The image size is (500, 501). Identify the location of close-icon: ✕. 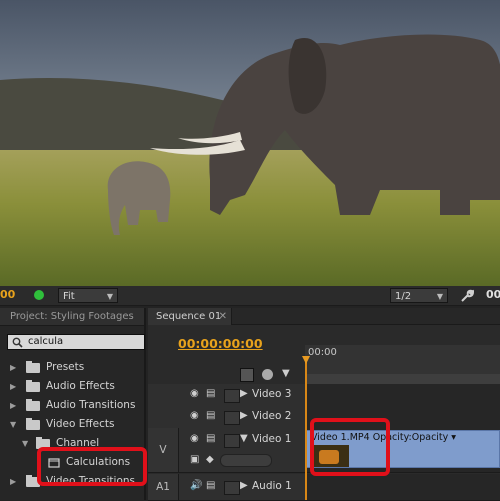
(223, 316).